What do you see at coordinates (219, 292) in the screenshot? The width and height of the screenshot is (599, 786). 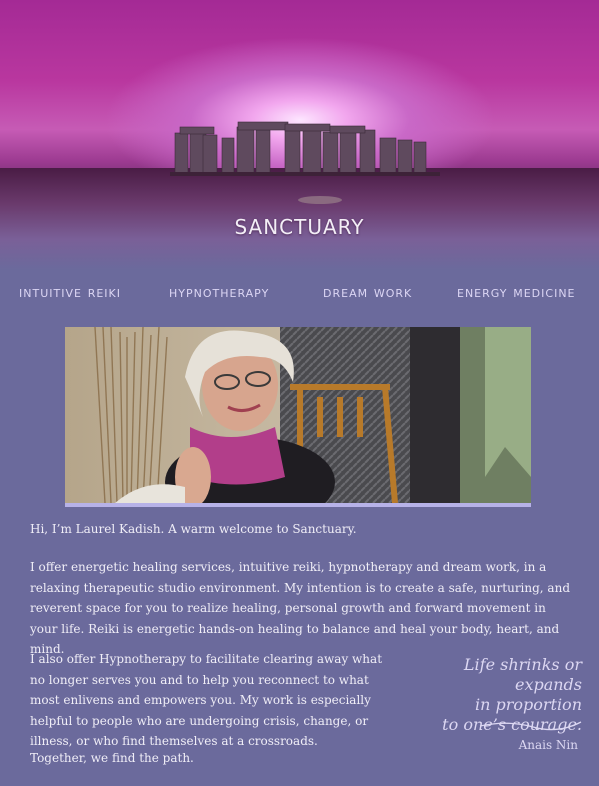 I see `nav-hypnotherapy: hypnotherapy` at bounding box center [219, 292].